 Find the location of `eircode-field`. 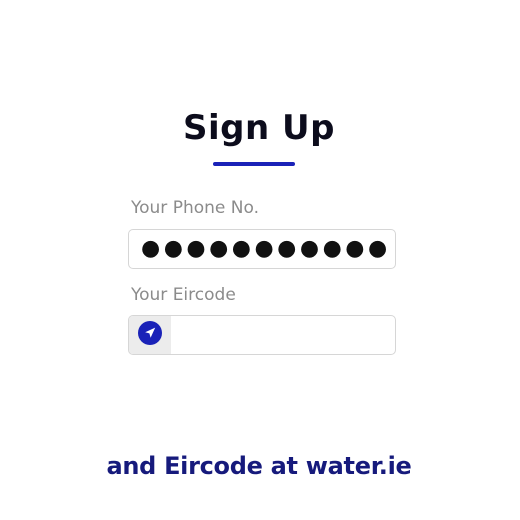

eircode-field is located at coordinates (262, 335).